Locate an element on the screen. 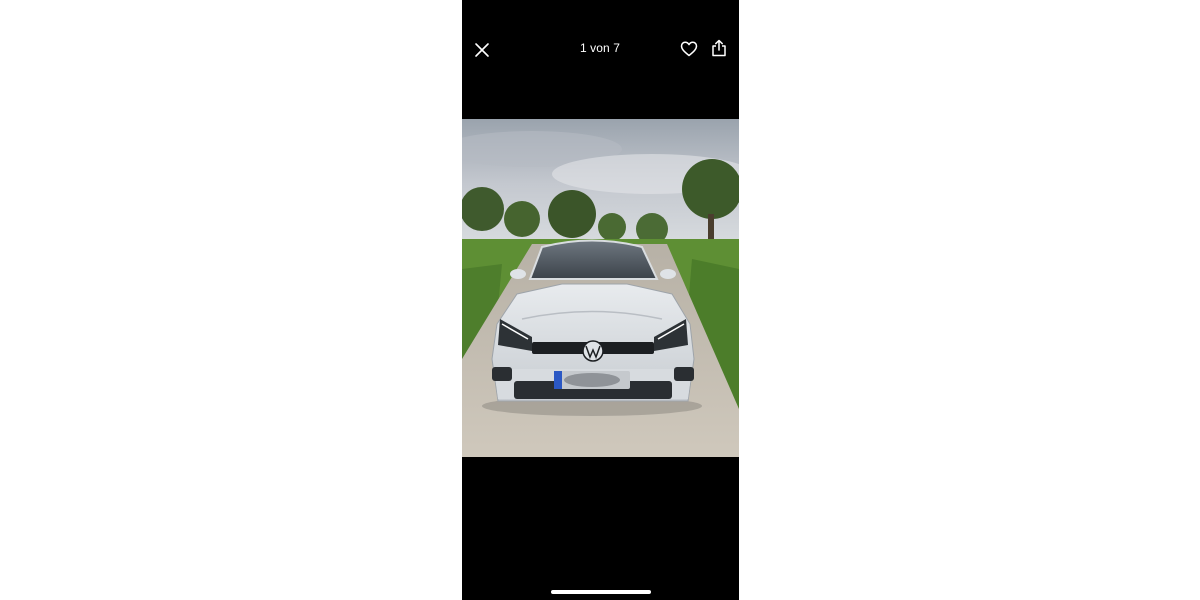 The image size is (1200, 600). viewer-toolbar: 1 von 7 is located at coordinates (600, 49).